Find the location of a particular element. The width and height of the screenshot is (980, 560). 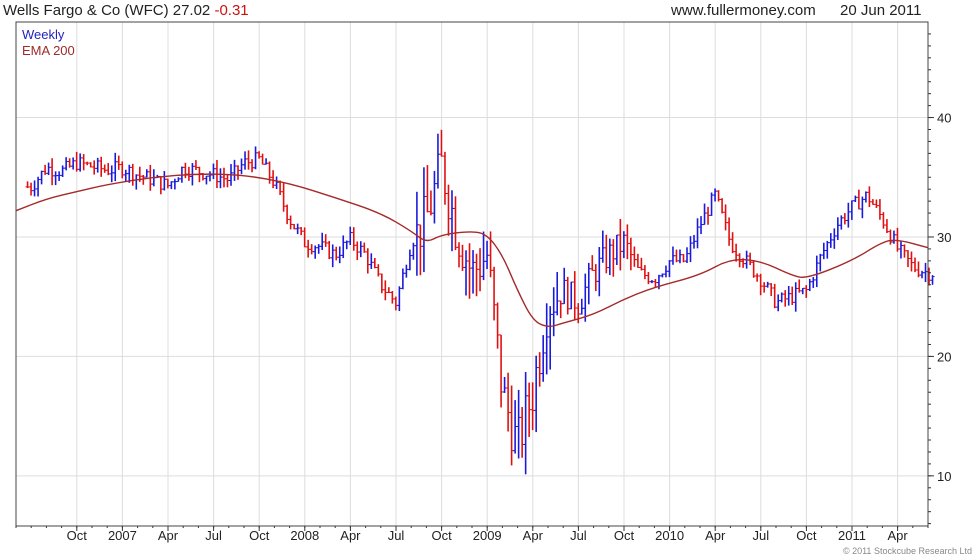

legend-ema: EMA 200 is located at coordinates (48, 50).